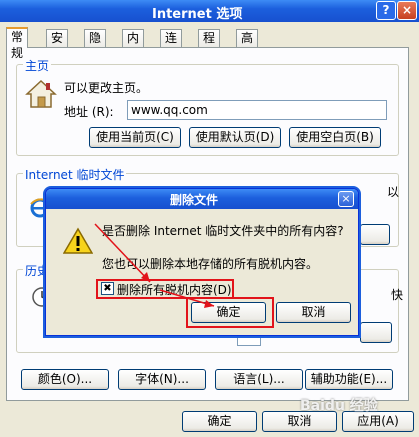  I want to click on watermark-text: Baidu 经验, so click(339, 406).